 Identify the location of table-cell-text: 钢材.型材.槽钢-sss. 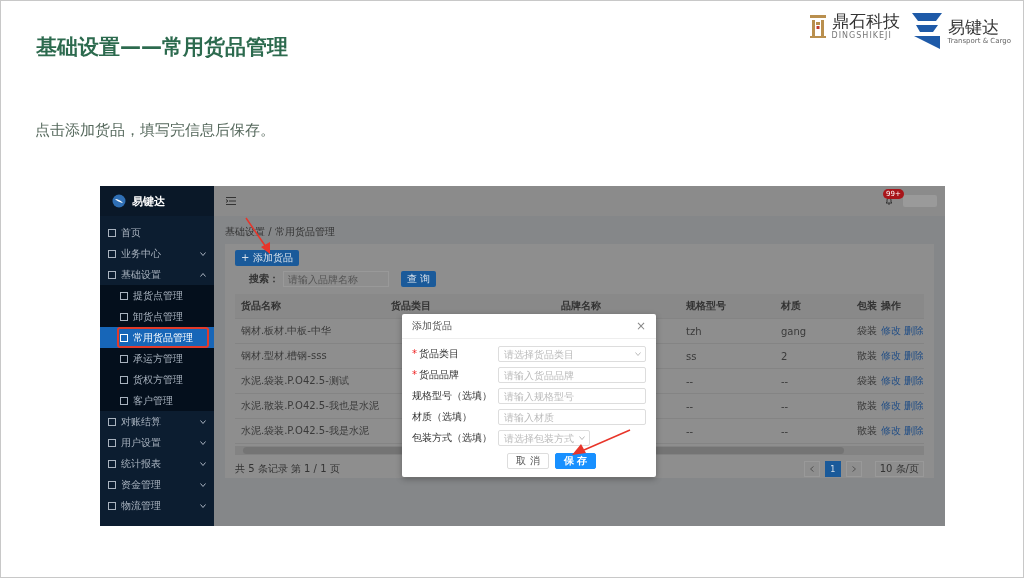
(284, 356).